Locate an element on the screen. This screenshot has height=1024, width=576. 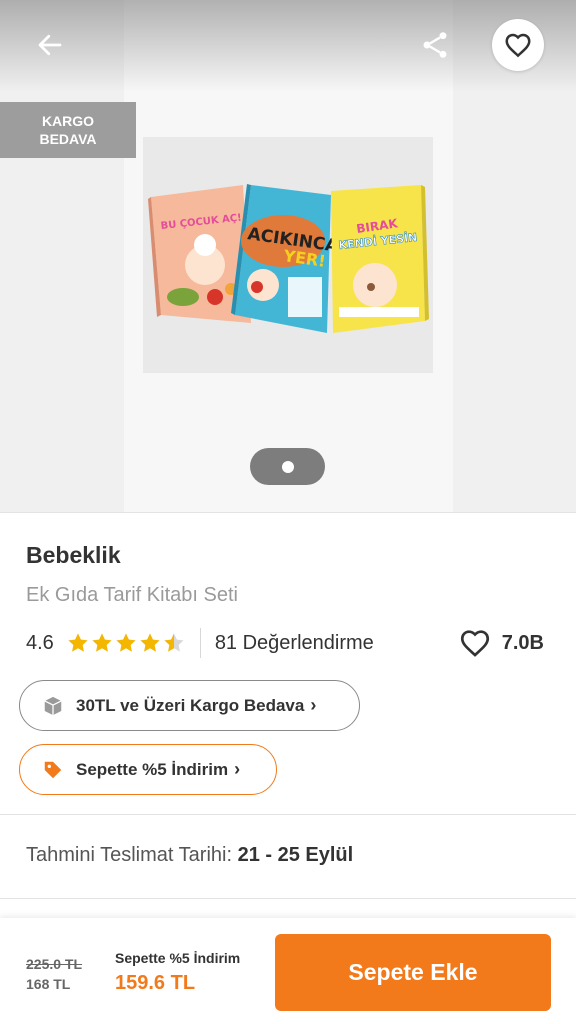
rating-row: 4.6 81 Değerlendirme 7.0B is located at coordinates (288, 643).